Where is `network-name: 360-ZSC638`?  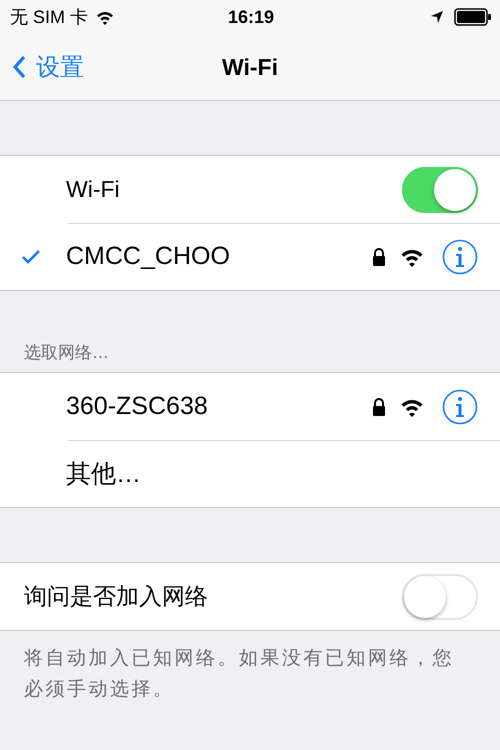
network-name: 360-ZSC638 is located at coordinates (137, 406).